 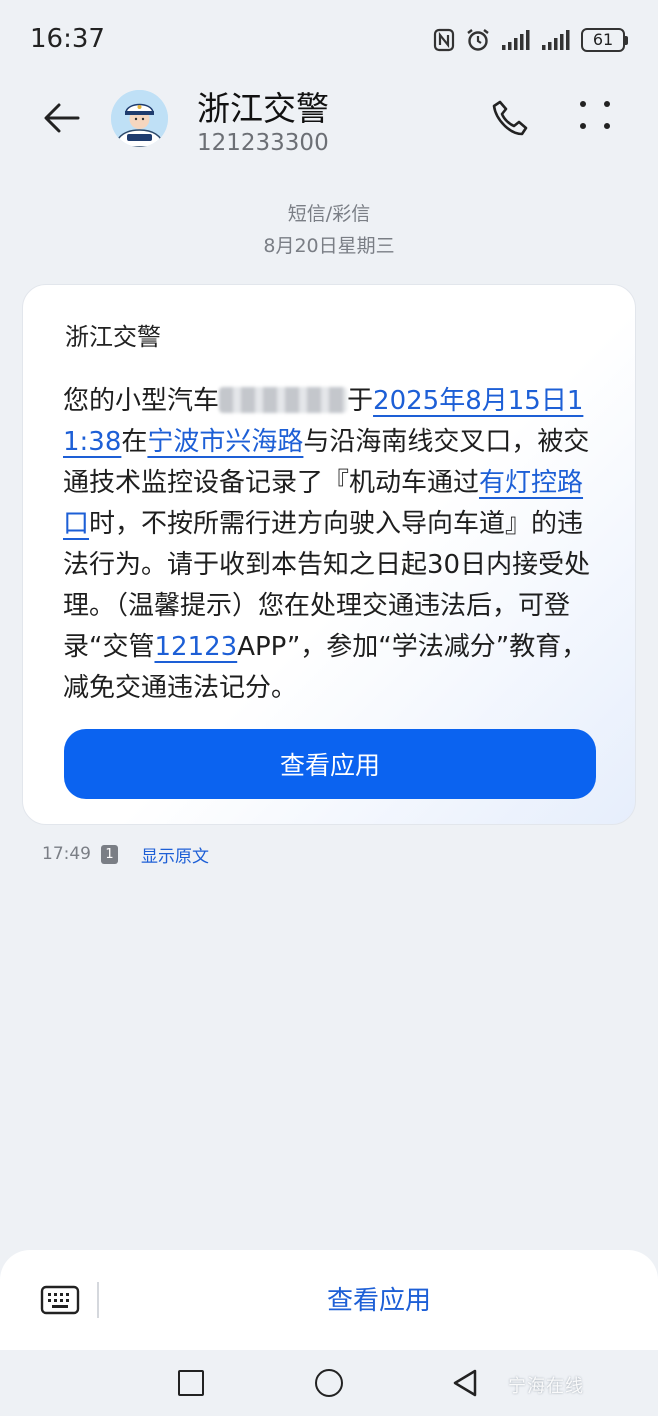 I want to click on message-text: 在, so click(x=134, y=442).